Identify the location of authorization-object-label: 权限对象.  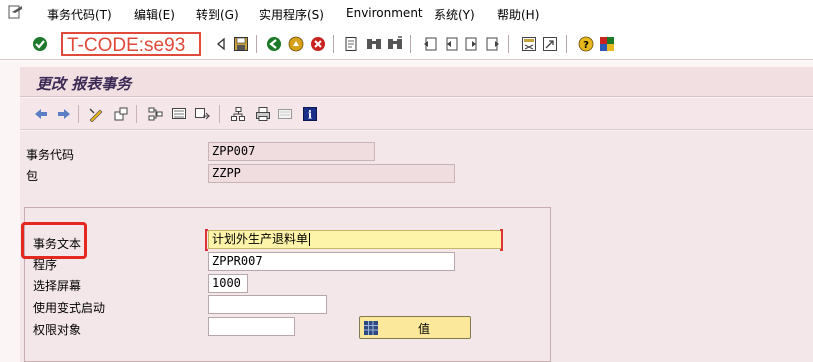
(57, 330).